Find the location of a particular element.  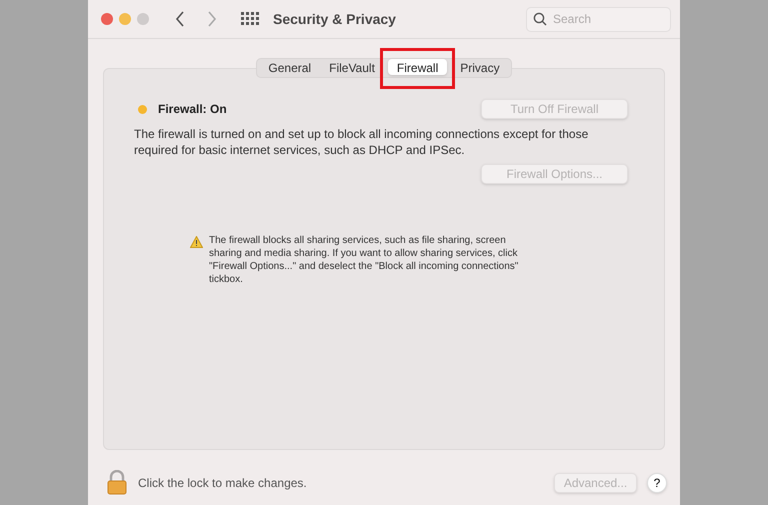

lock-icon is located at coordinates (117, 482).